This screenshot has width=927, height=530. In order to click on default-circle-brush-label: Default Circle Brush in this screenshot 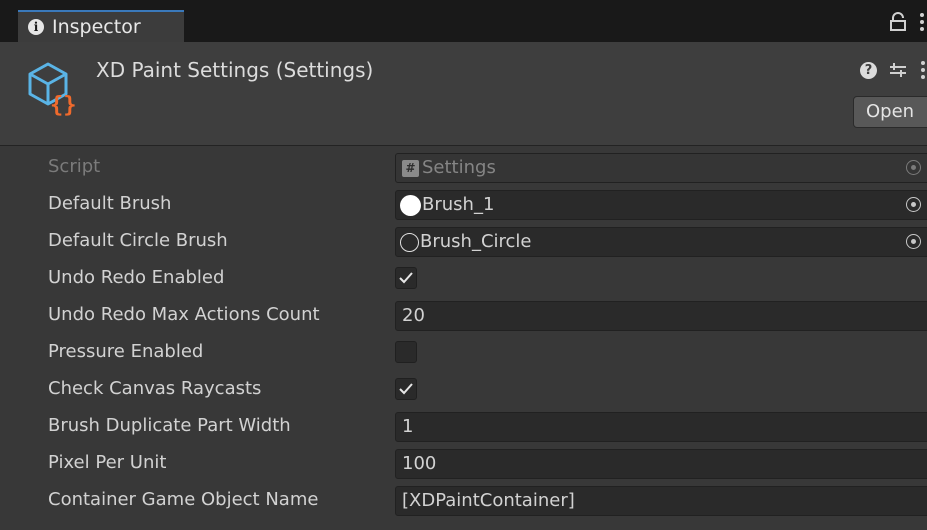, I will do `click(138, 240)`.